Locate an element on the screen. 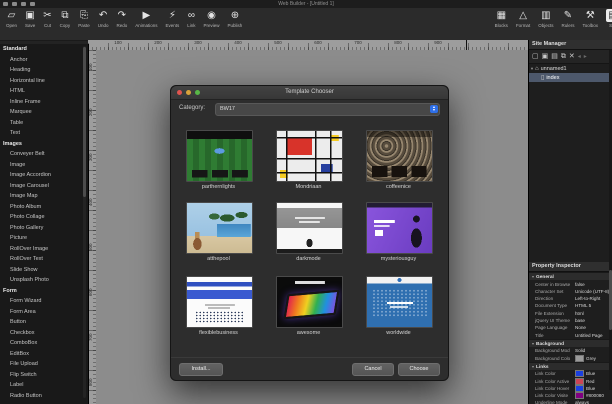 This screenshot has height=404, width=612. template-thumbnail-darkmode is located at coordinates (309, 228).